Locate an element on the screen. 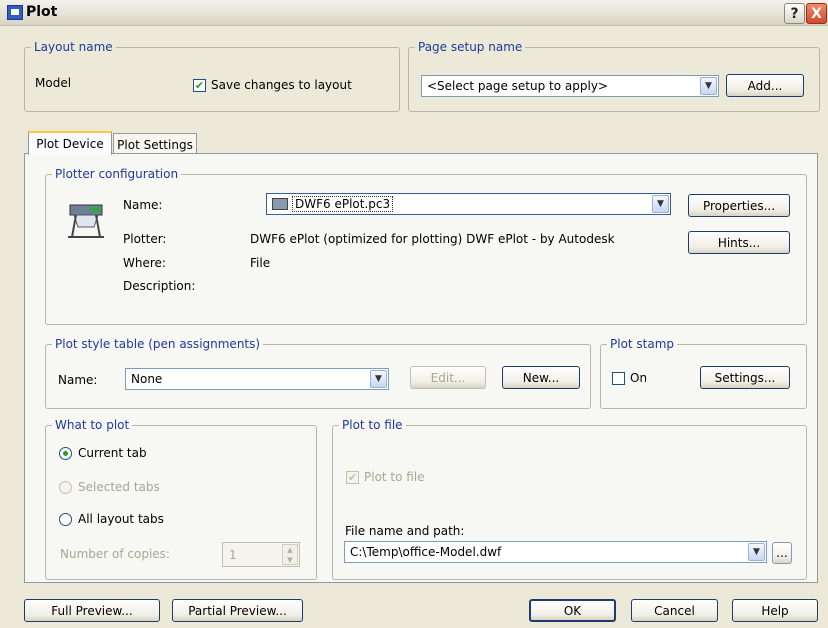  plot-style-name-label: Name: is located at coordinates (78, 380).